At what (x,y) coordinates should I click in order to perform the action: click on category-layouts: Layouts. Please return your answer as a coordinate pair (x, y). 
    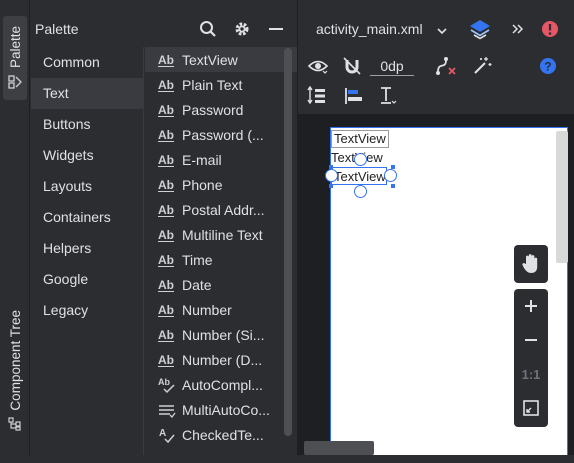
    Looking at the image, I should click on (87, 186).